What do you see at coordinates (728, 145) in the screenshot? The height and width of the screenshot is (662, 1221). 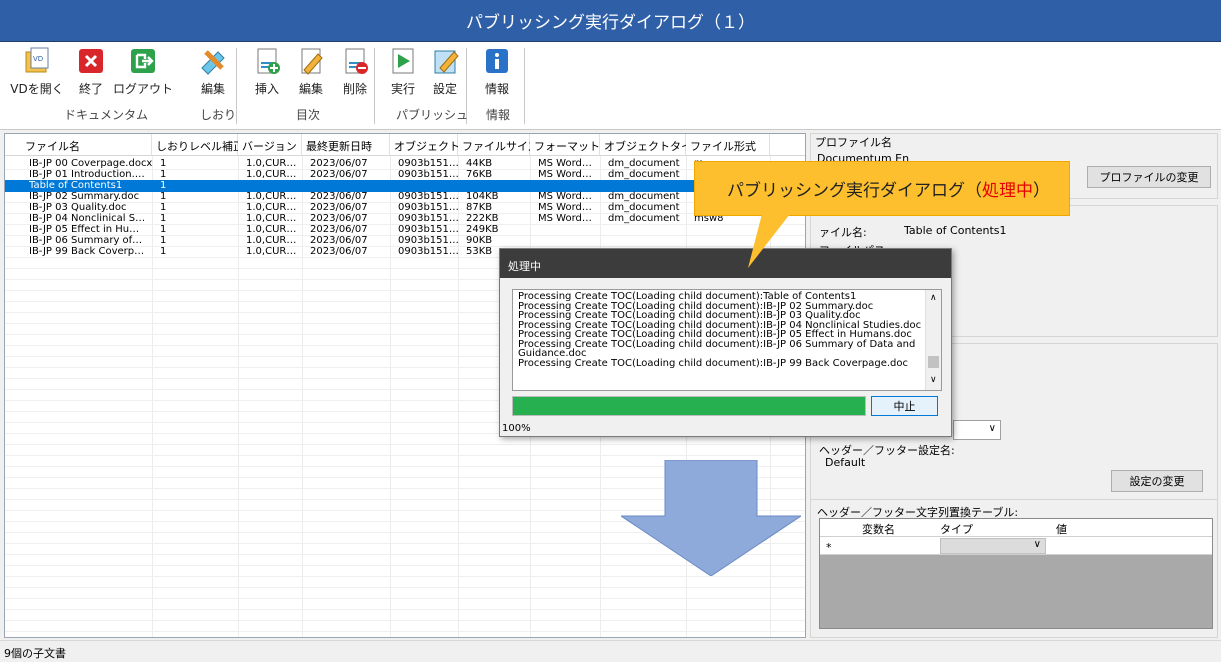 I see `col-header-file-type: ファイル形式` at bounding box center [728, 145].